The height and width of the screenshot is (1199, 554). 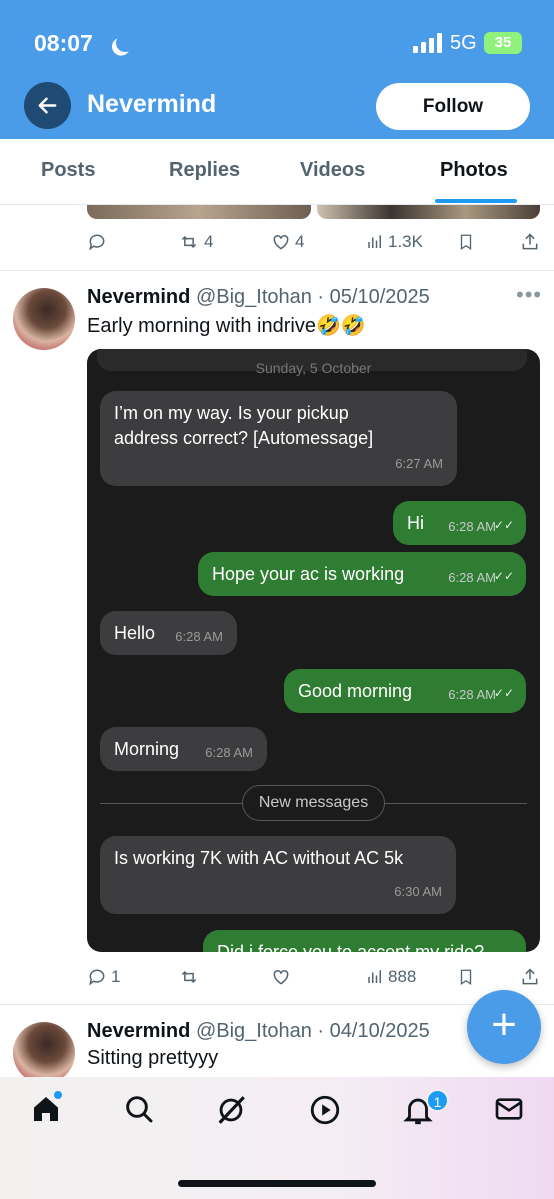 I want to click on message-text: Hi, so click(x=415, y=523).